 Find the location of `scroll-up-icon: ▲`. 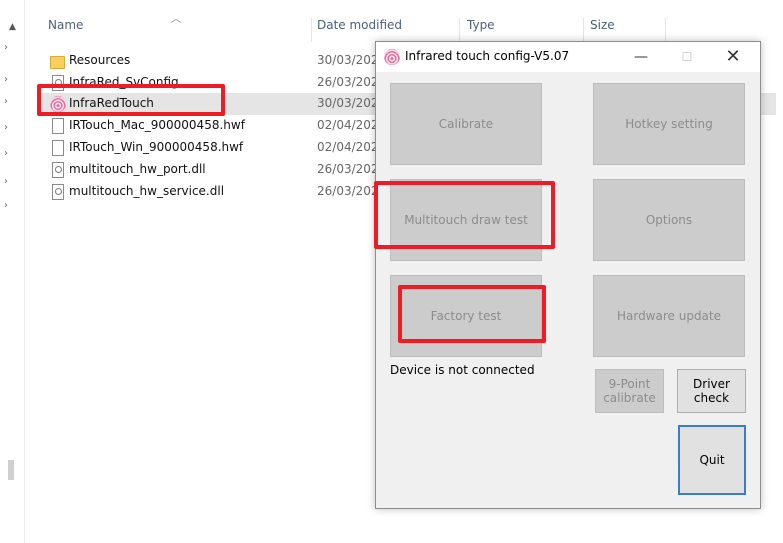

scroll-up-icon: ▲ is located at coordinates (12, 27).